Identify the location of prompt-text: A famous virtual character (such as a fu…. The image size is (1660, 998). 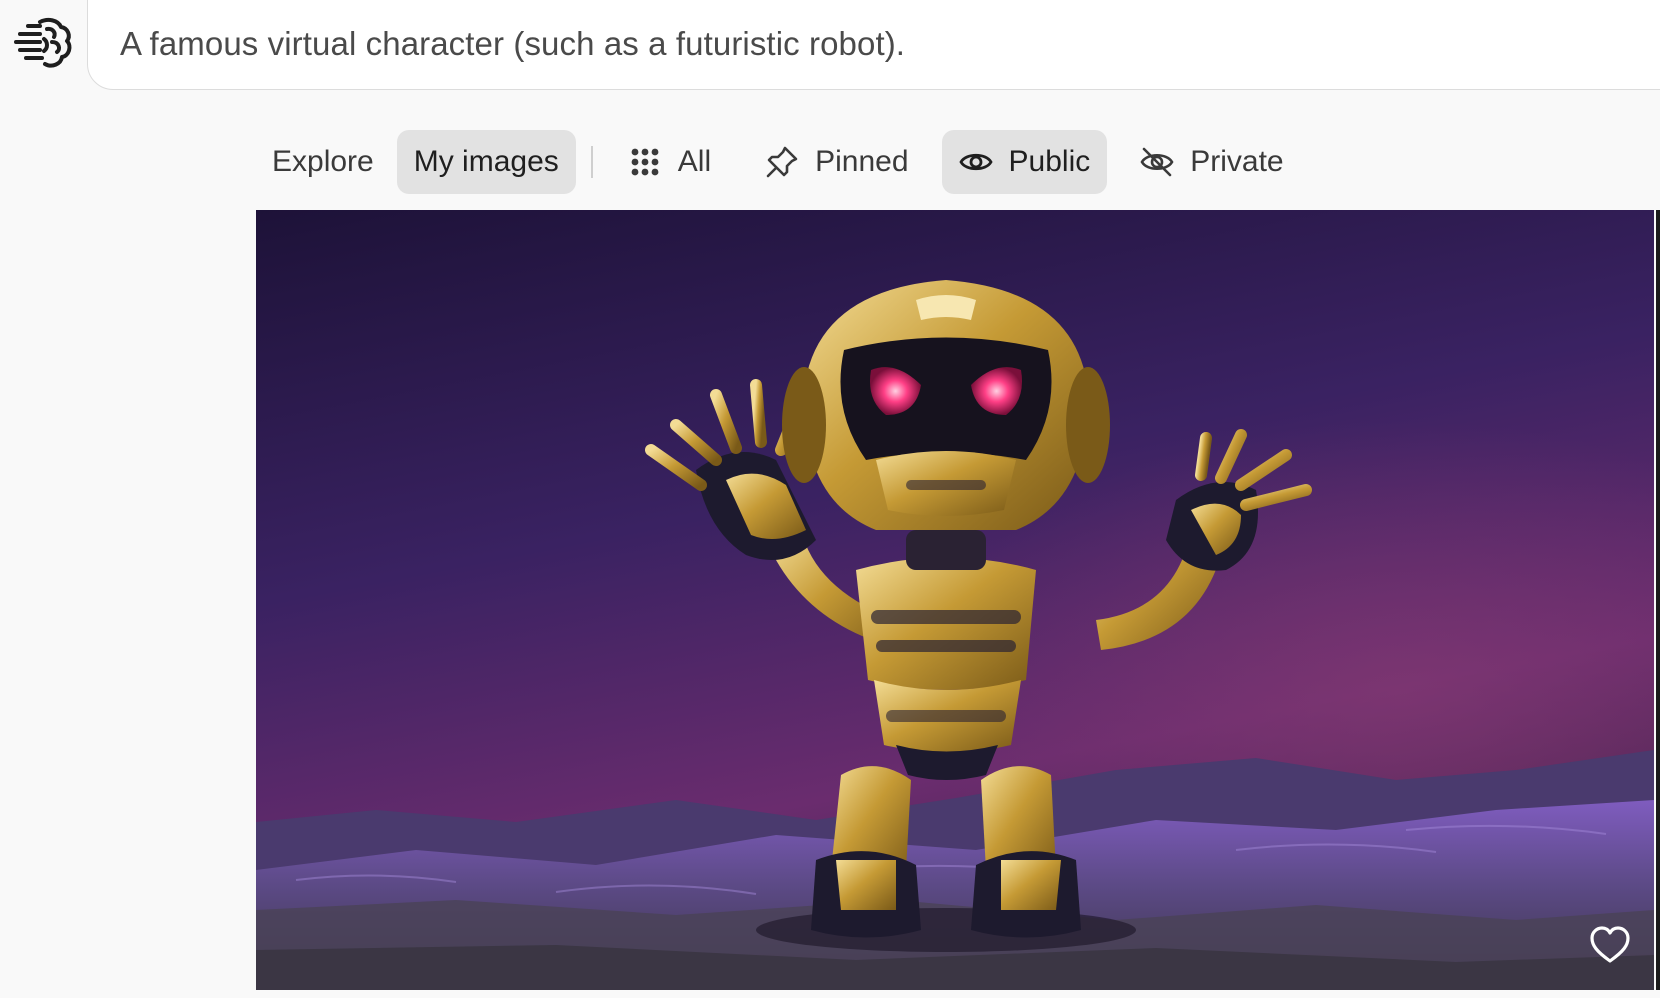
(512, 44).